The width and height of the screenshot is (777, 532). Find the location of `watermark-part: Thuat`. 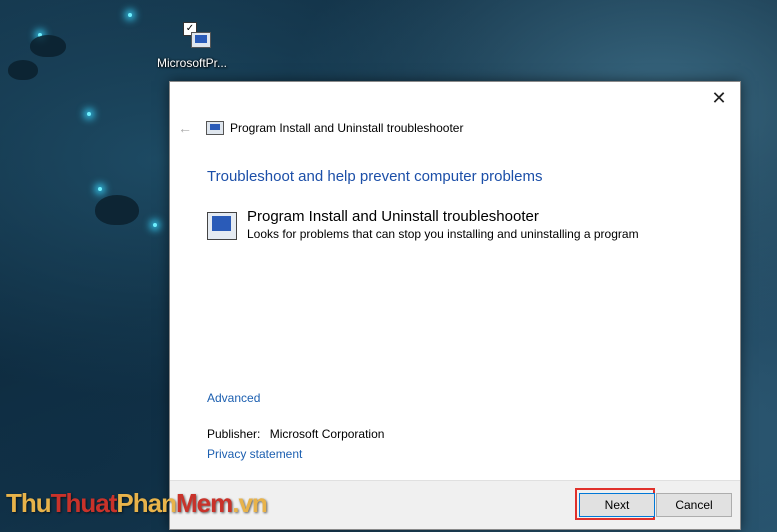

watermark-part: Thuat is located at coordinates (84, 503).